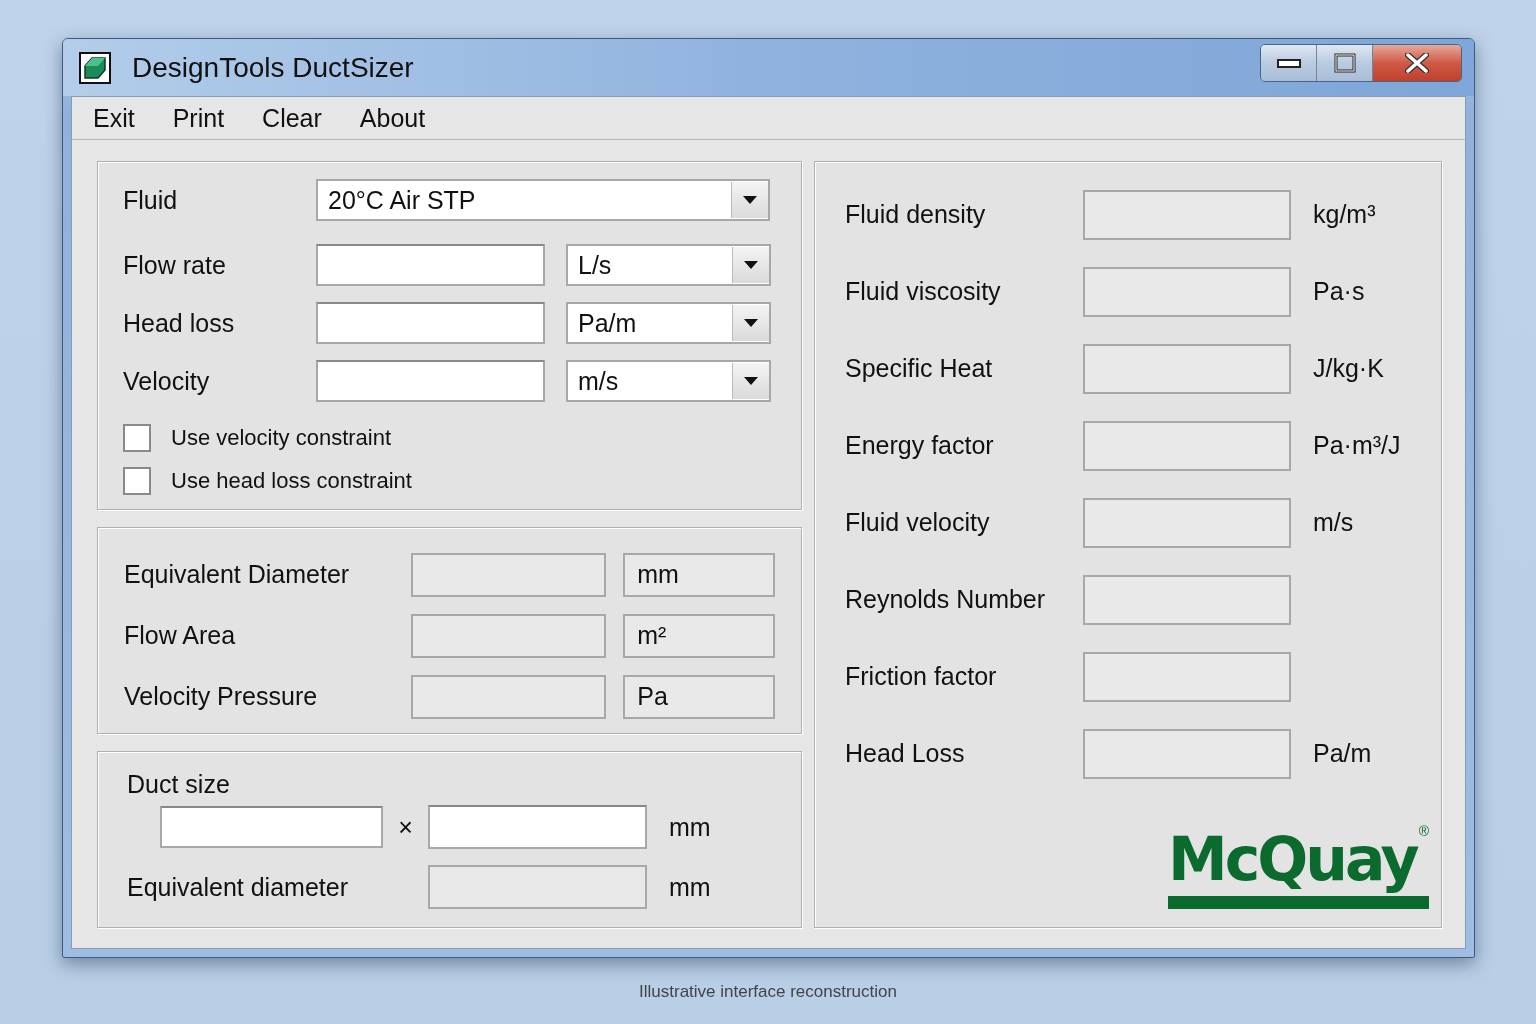 Image resolution: width=1536 pixels, height=1024 pixels. What do you see at coordinates (919, 368) in the screenshot?
I see `field-label: Specific Heat` at bounding box center [919, 368].